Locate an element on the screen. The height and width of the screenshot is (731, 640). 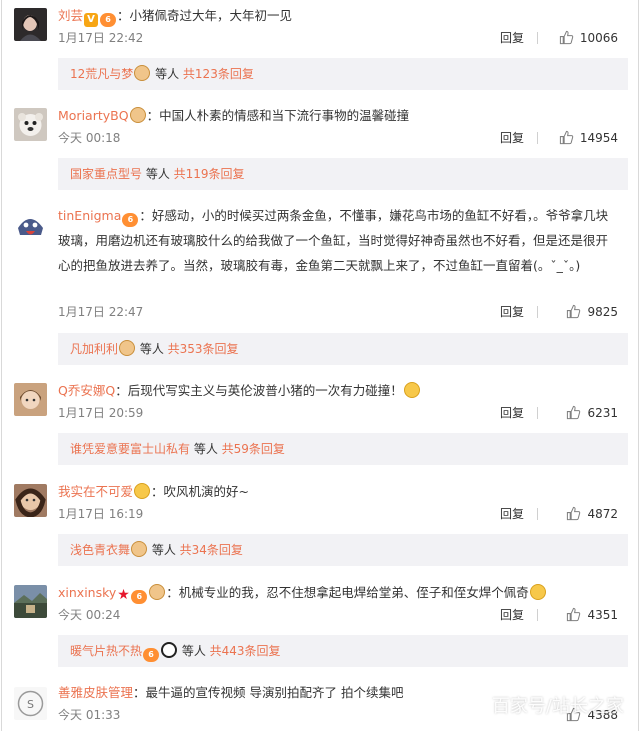
like-button: 6231 is located at coordinates (592, 413).